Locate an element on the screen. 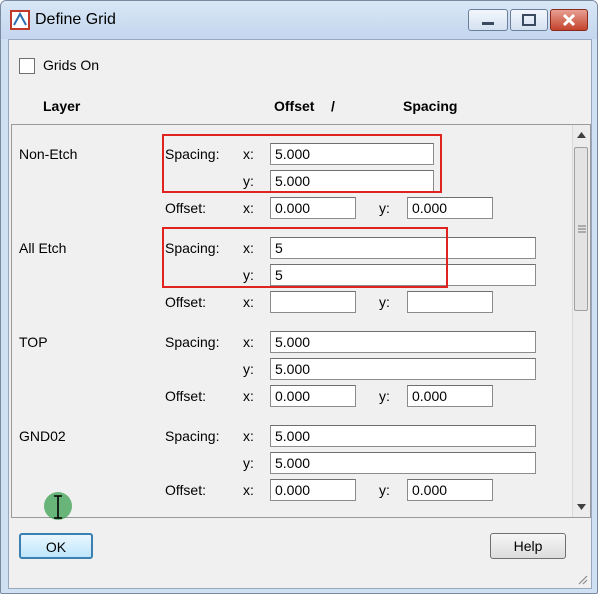  ok-button: OK is located at coordinates (56, 546).